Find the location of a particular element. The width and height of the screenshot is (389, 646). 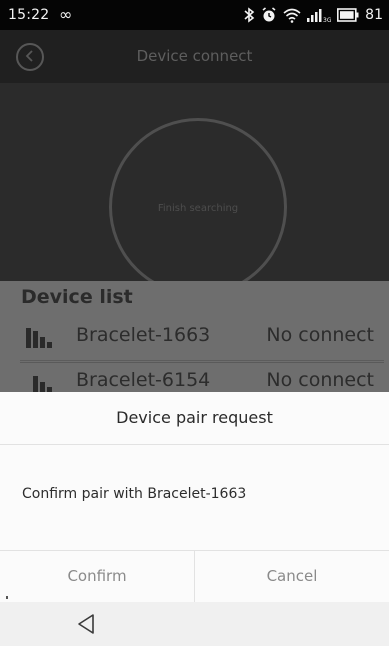

svg-text: 3G is located at coordinates (327, 20).